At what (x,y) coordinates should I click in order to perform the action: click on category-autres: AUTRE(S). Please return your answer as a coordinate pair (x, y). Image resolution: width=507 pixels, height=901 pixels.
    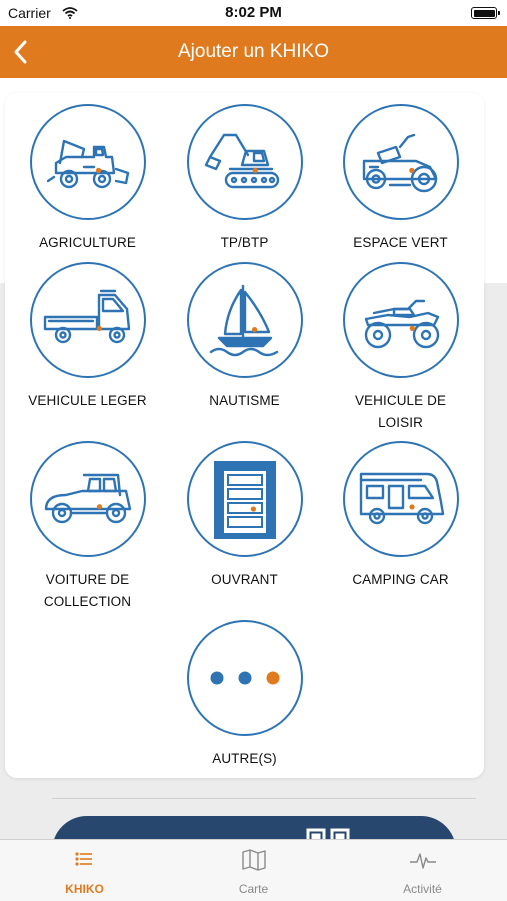
    Looking at the image, I should click on (244, 695).